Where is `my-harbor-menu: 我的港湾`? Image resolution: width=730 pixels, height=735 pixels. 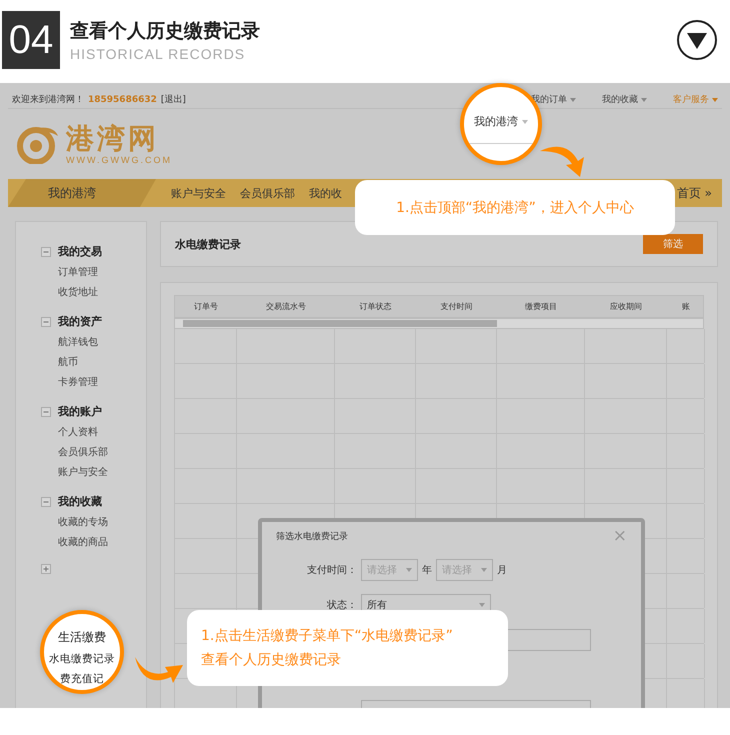 my-harbor-menu: 我的港湾 is located at coordinates (501, 121).